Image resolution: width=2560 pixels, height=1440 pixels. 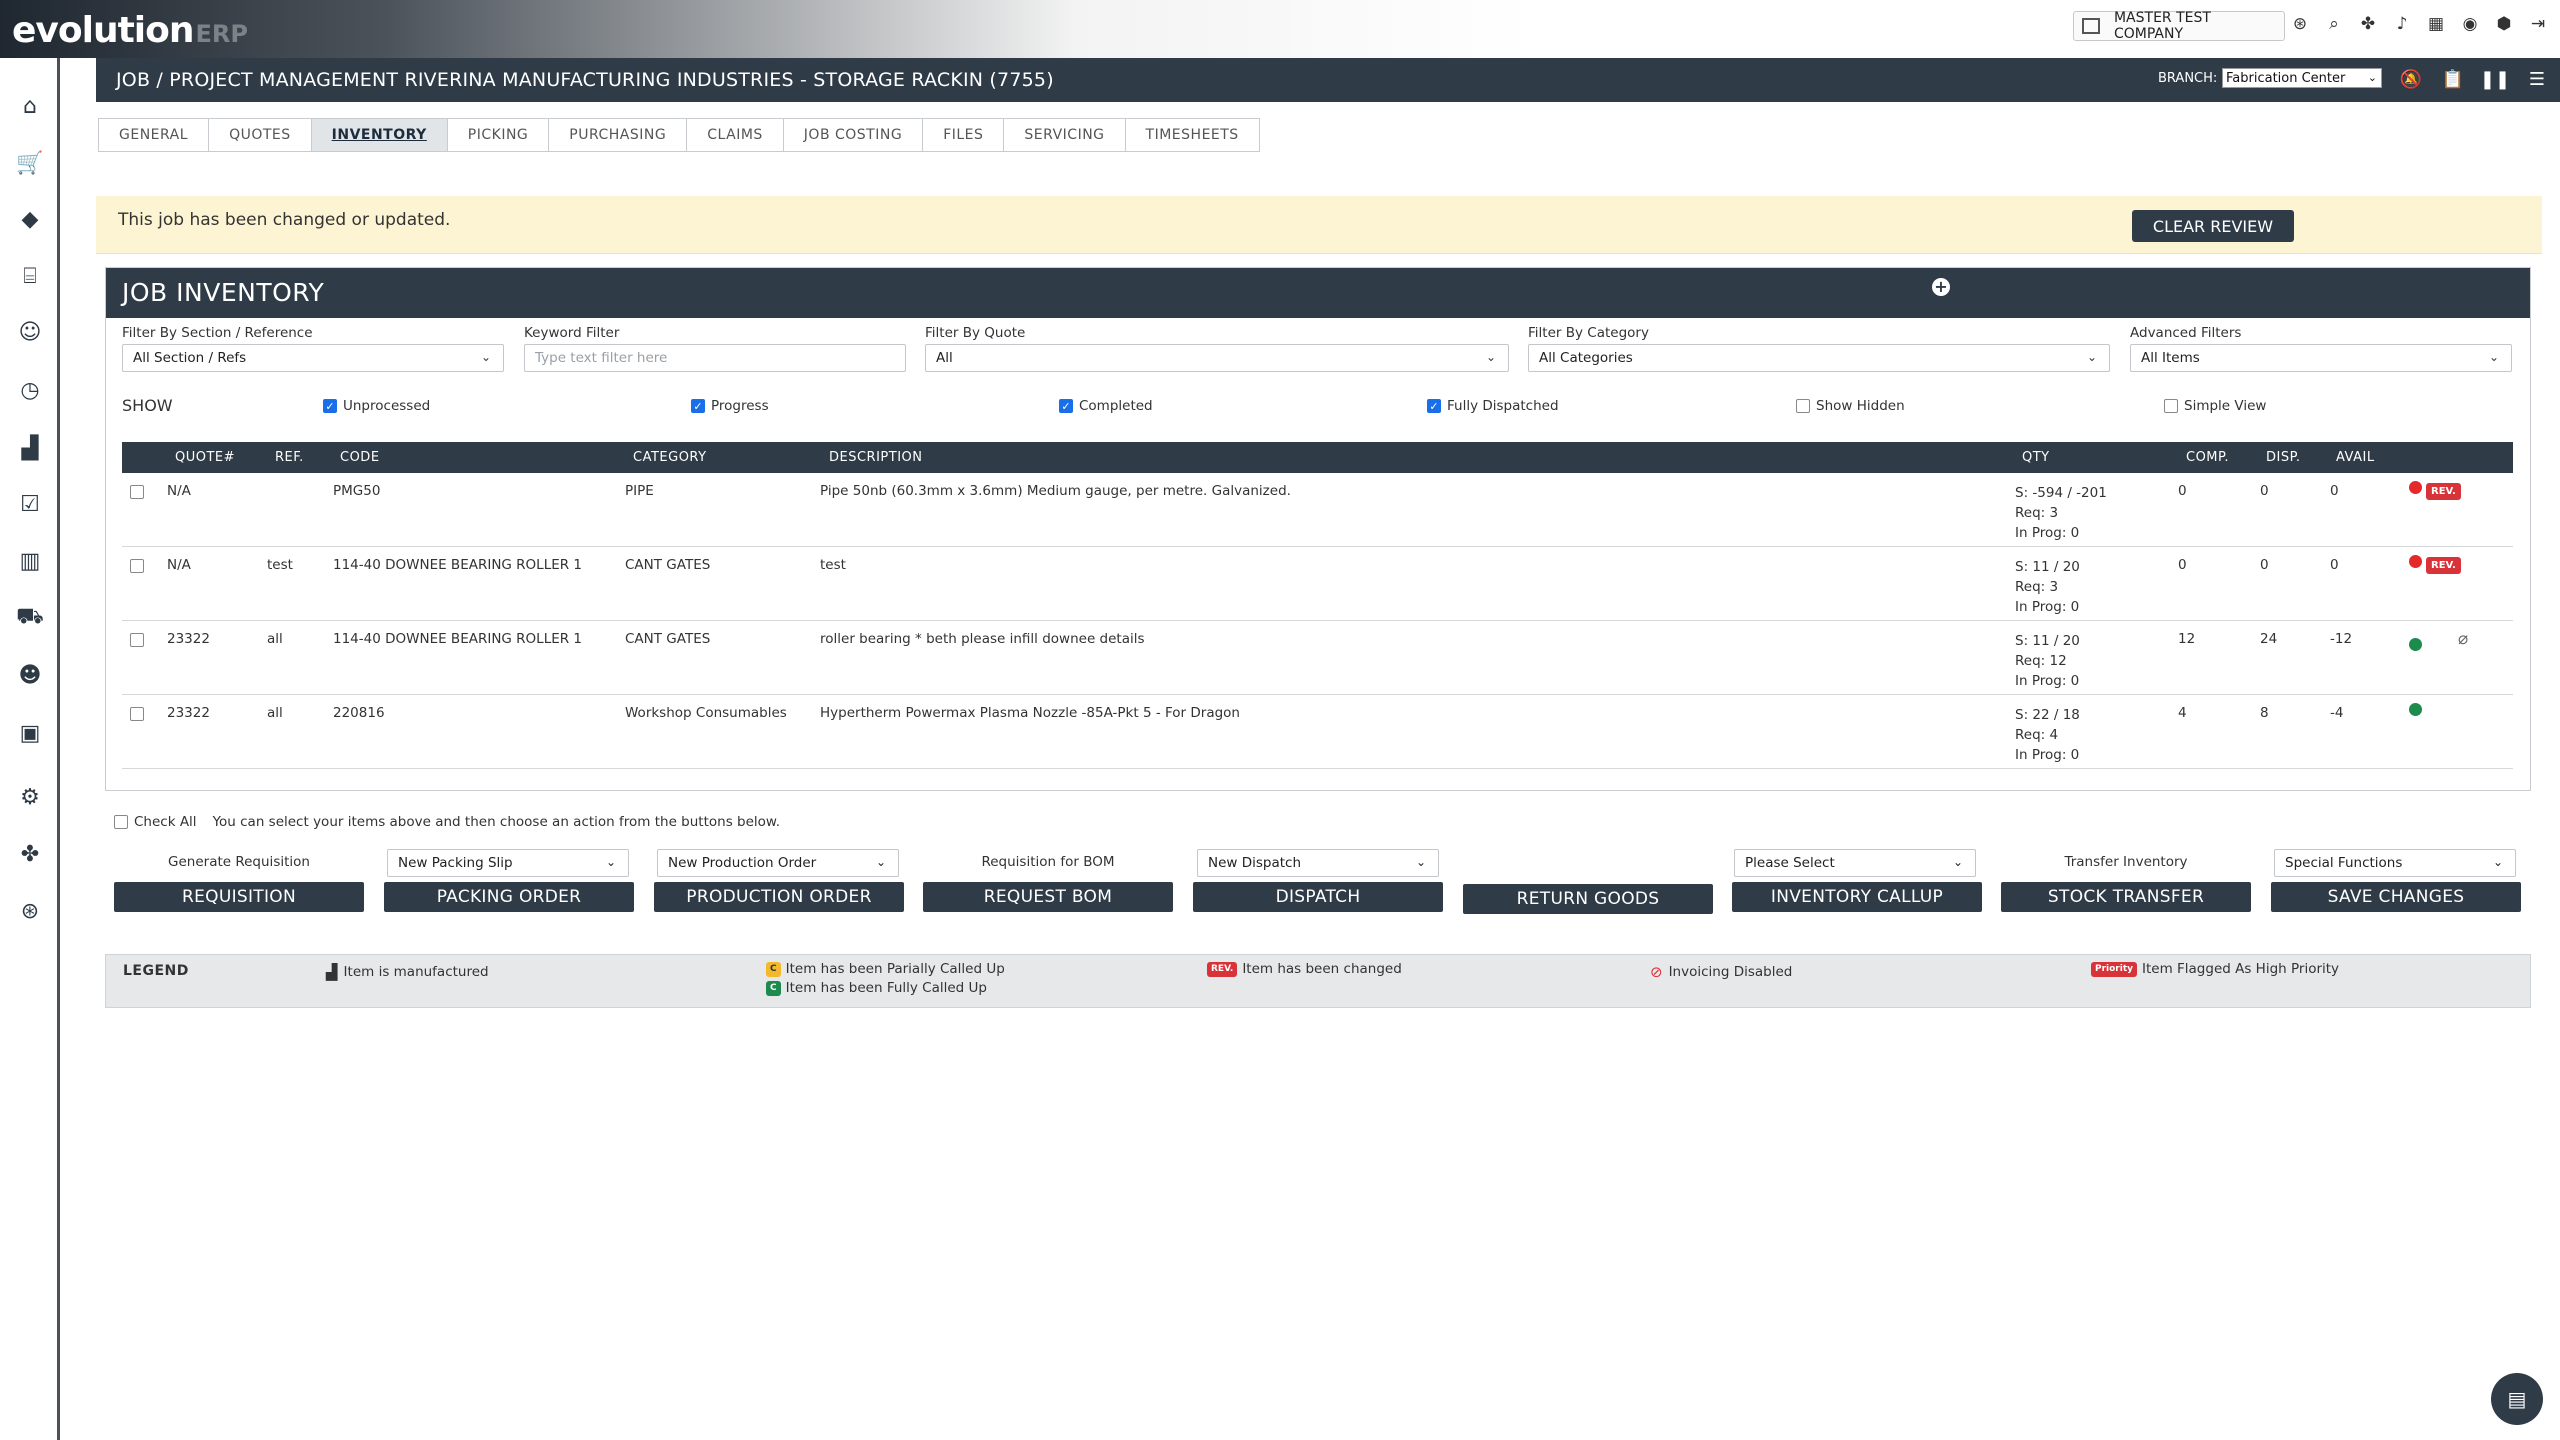 I want to click on pause-icon: ❚❚, so click(x=2495, y=79).